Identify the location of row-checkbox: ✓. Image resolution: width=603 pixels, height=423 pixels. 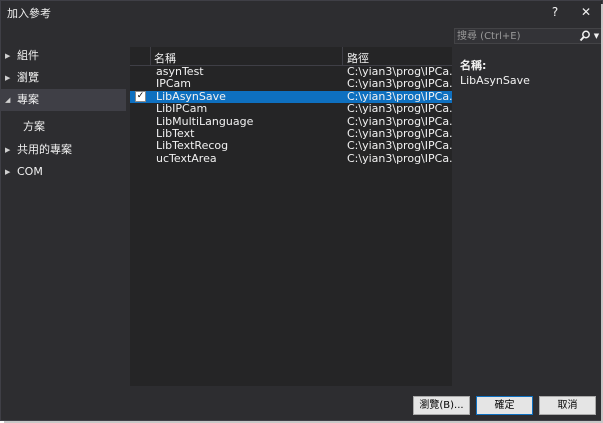
(140, 97).